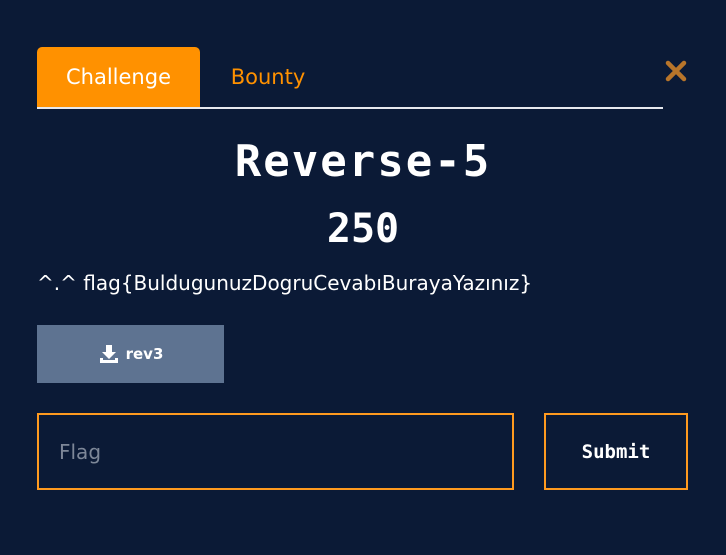 Image resolution: width=726 pixels, height=555 pixels. I want to click on submit-button: Submit, so click(616, 451).